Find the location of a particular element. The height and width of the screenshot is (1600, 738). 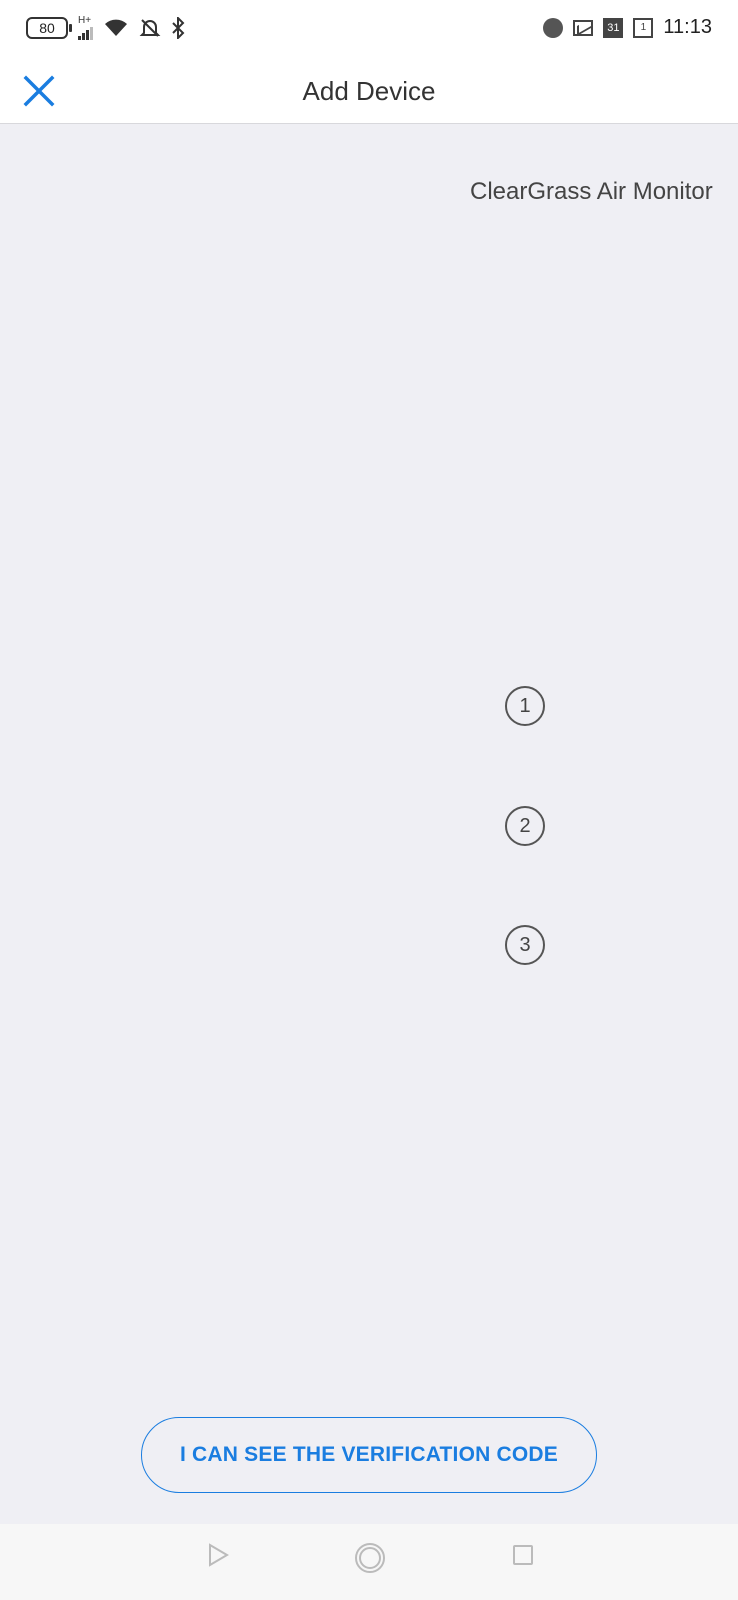

alarm-off-icon is located at coordinates (150, 28).